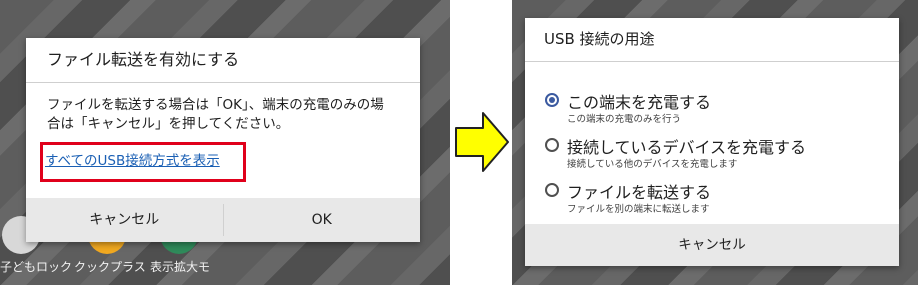 This screenshot has height=285, width=918. I want to click on dialog-button-bar: キャンセル, so click(712, 245).